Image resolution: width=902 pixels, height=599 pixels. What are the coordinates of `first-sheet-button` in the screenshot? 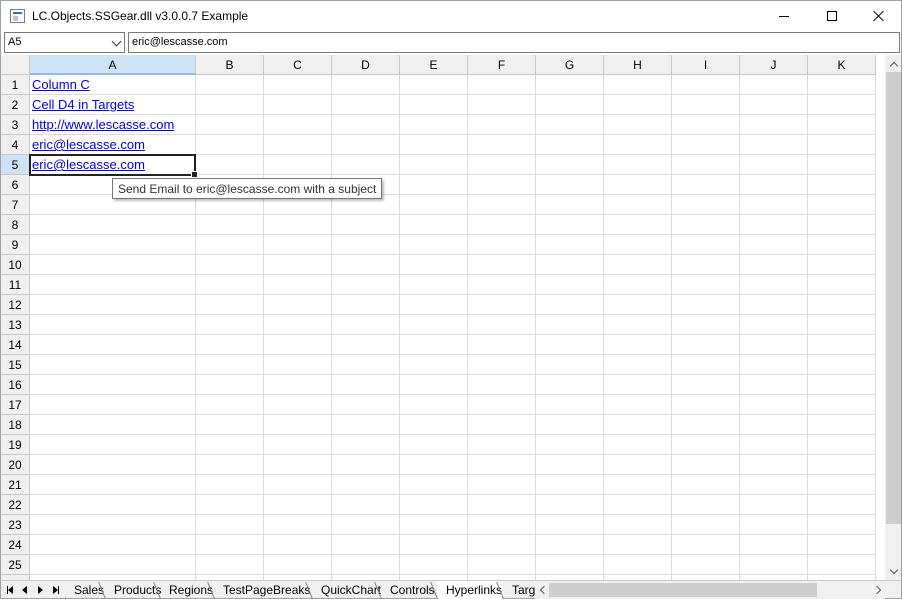 It's located at (10, 590).